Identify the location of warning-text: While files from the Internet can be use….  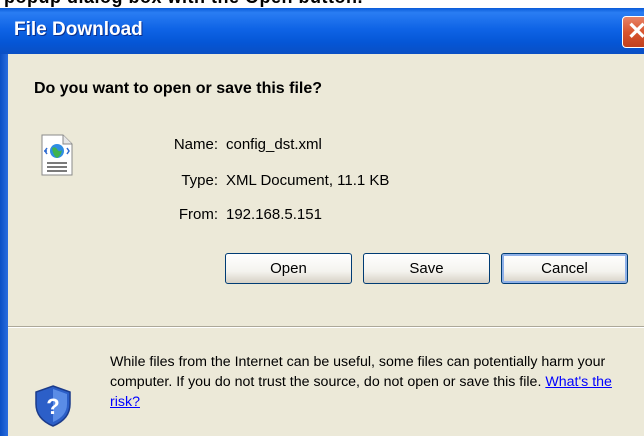
(358, 372).